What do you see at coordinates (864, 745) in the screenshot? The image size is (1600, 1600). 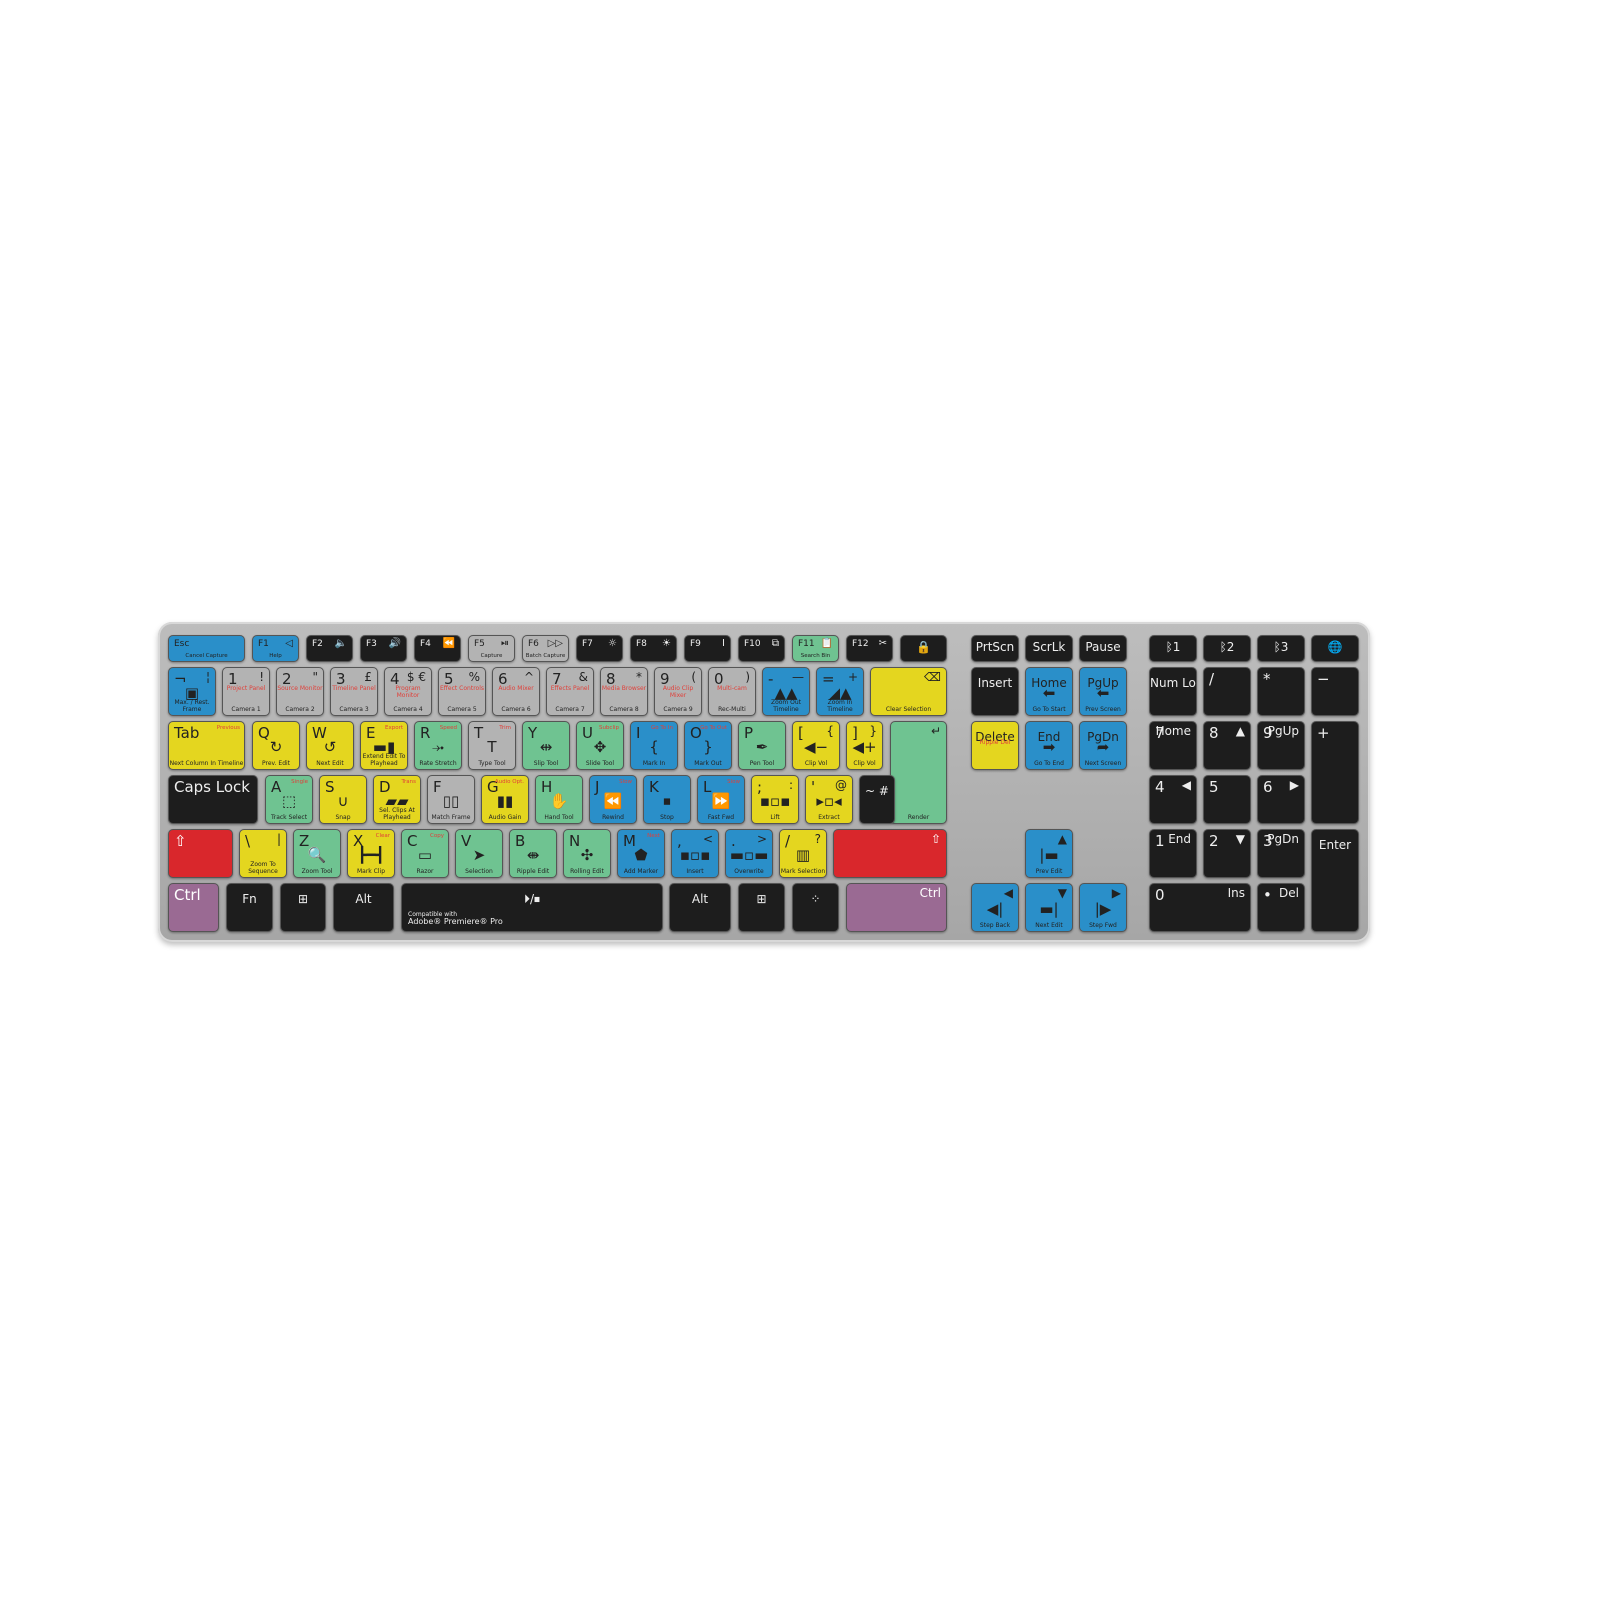 I see `key-clip-vol: ]} ◀+ Clip Vol` at bounding box center [864, 745].